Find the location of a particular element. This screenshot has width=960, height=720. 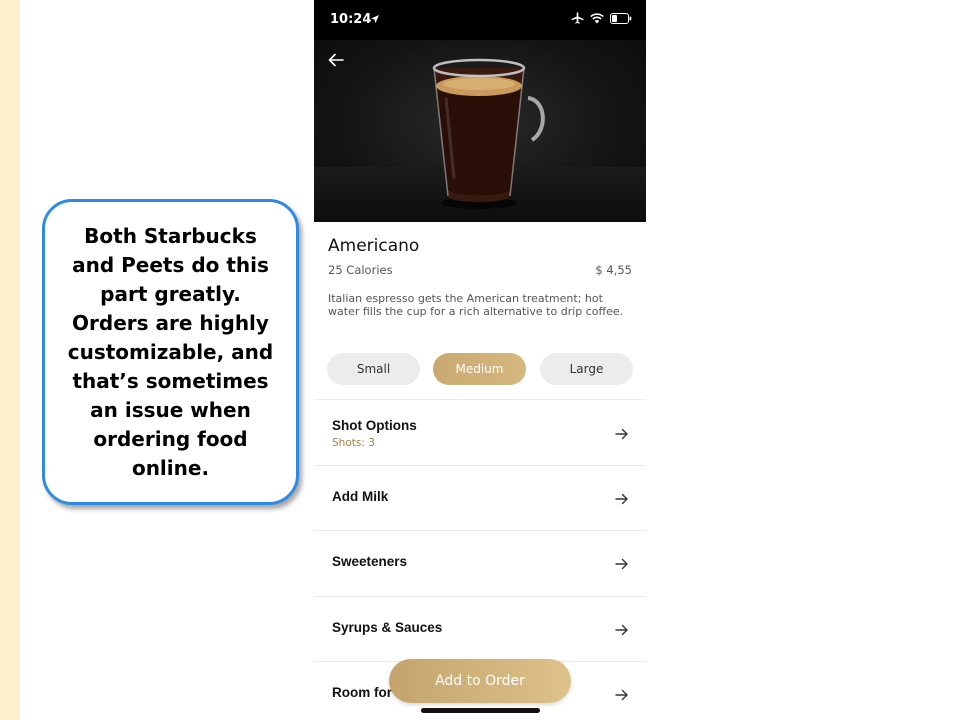

status-icons is located at coordinates (601, 18).